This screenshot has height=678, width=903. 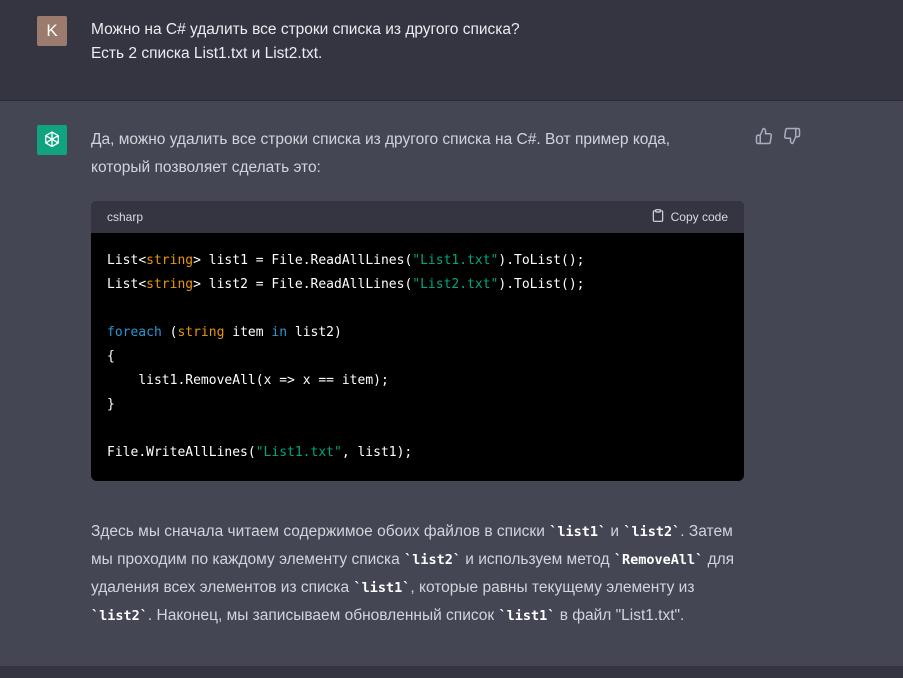 What do you see at coordinates (224, 332) in the screenshot?
I see `code-line: foreach (string item in list2)` at bounding box center [224, 332].